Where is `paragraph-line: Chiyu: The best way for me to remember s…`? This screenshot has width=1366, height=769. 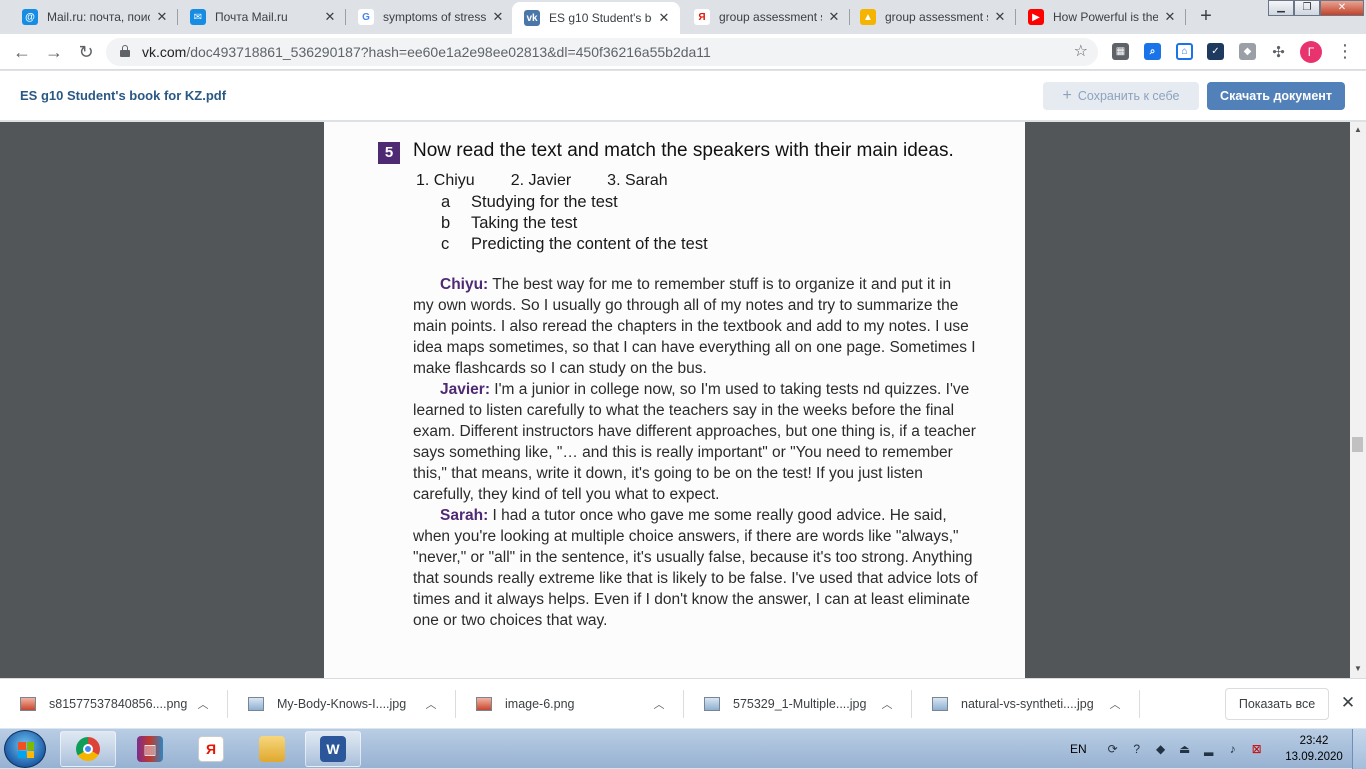 paragraph-line: Chiyu: The best way for me to remember s… is located at coordinates (703, 284).